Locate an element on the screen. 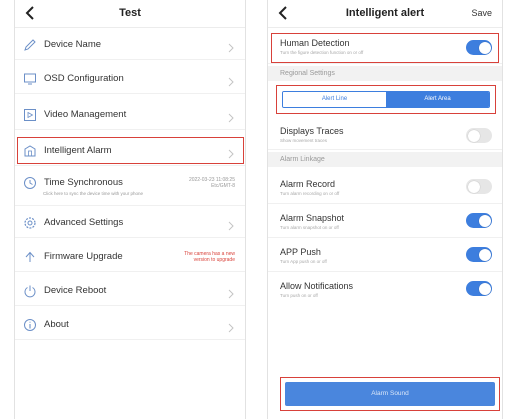 The width and height of the screenshot is (505, 419). menu-item-device-reboot: Device Reboot is located at coordinates (130, 291).